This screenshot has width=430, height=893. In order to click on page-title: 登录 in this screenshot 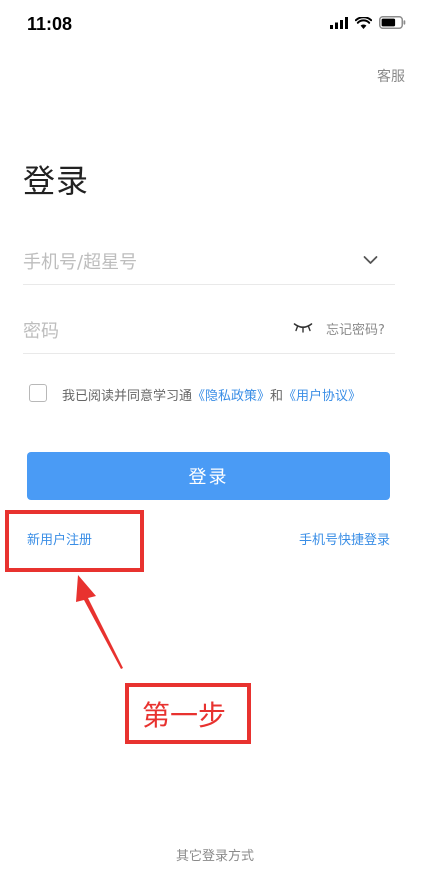, I will do `click(56, 181)`.